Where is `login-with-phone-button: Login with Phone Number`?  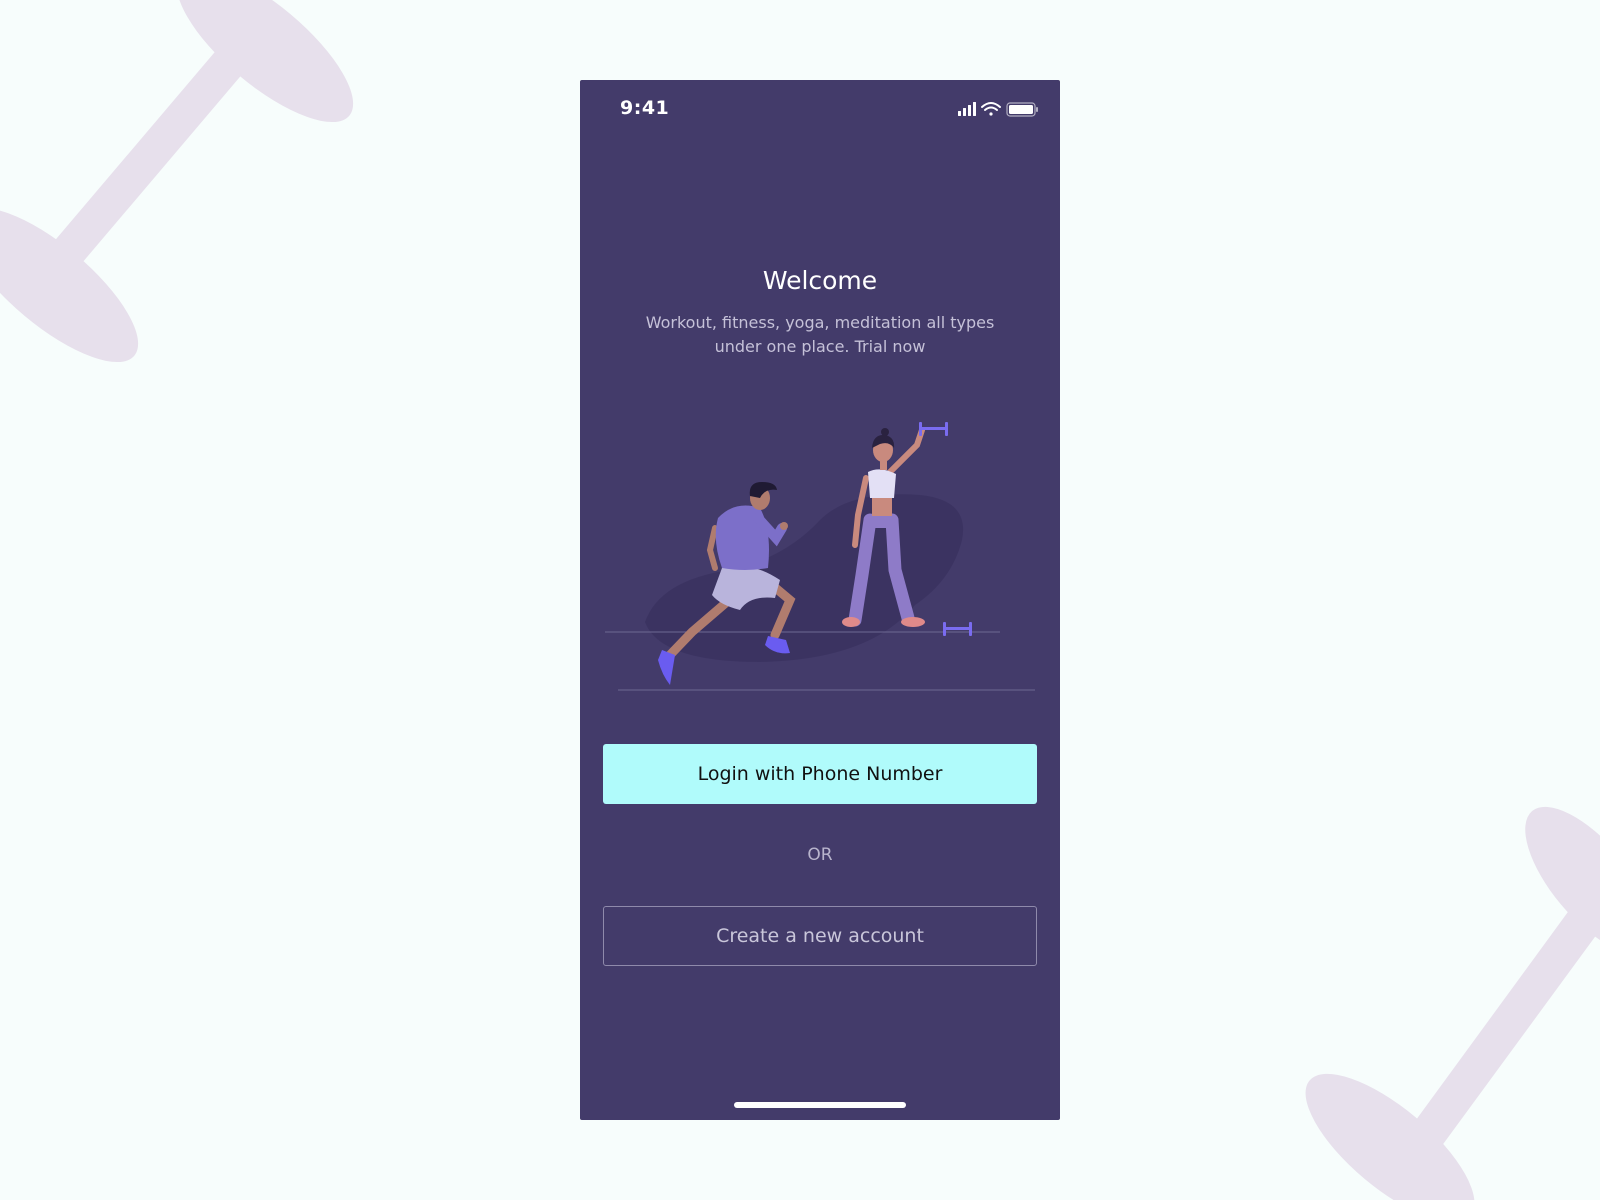
login-with-phone-button: Login with Phone Number is located at coordinates (820, 774).